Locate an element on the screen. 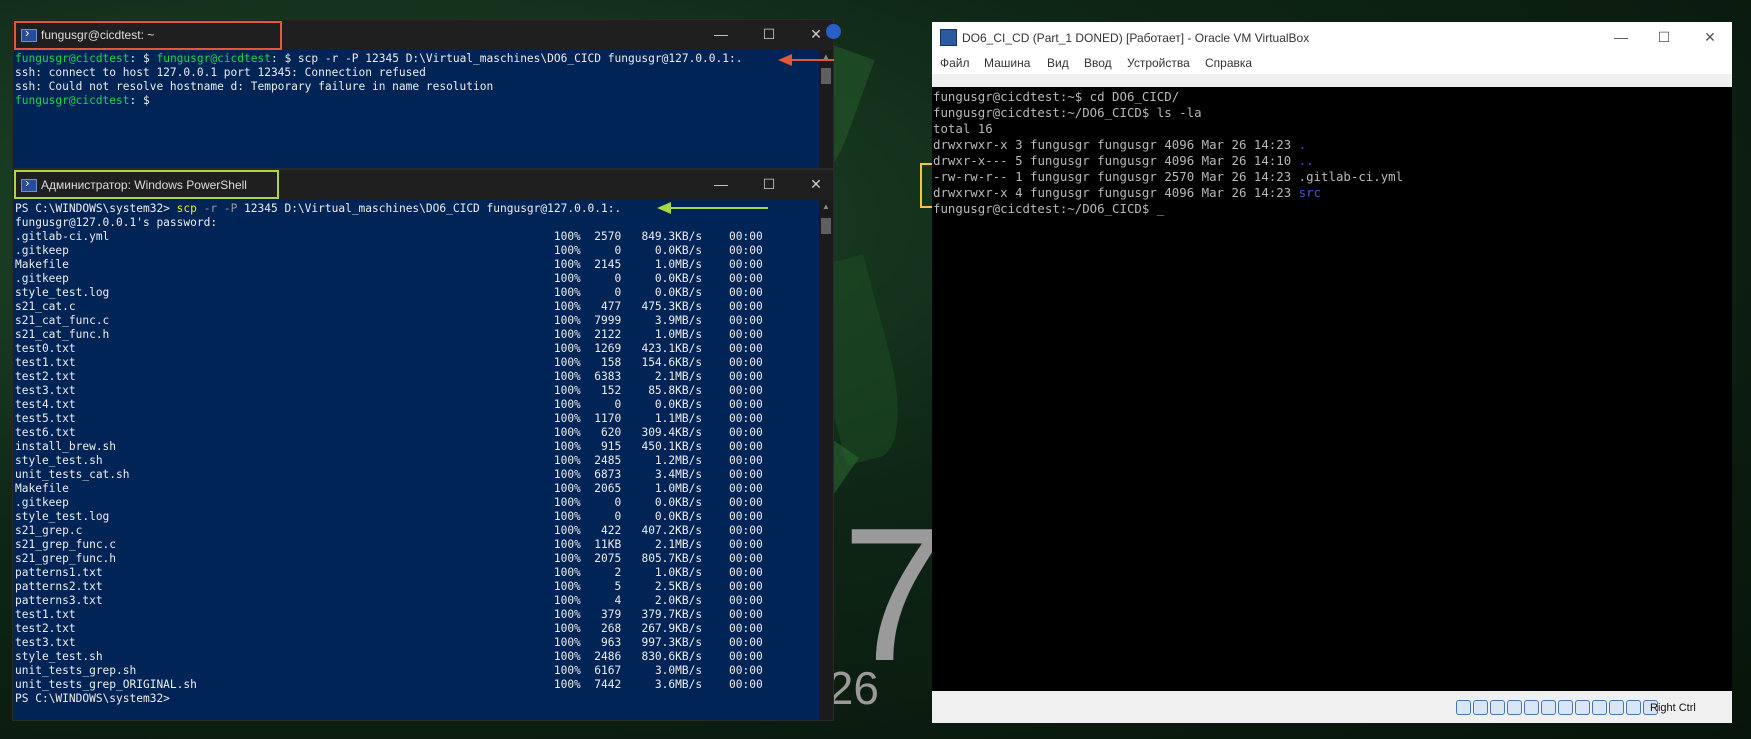 This screenshot has width=1751, height=739. file-size: 963 is located at coordinates (611, 642).